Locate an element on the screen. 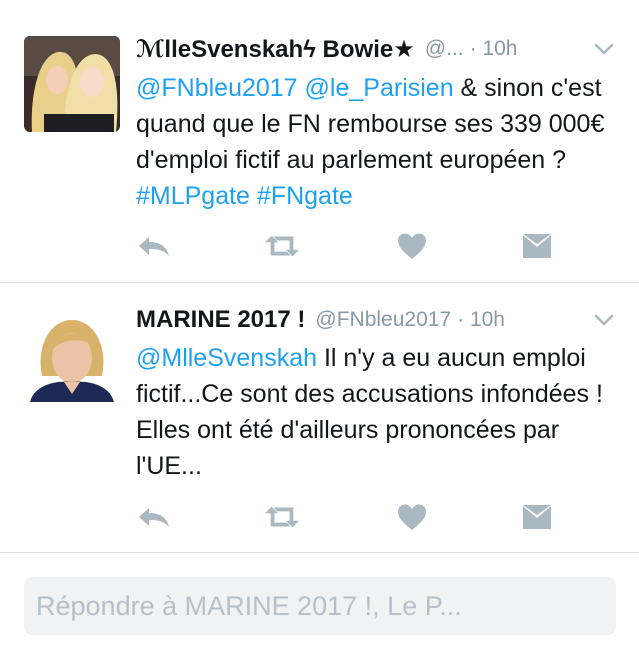 This screenshot has width=639, height=654. hashtag-link: #FNgate is located at coordinates (305, 196).